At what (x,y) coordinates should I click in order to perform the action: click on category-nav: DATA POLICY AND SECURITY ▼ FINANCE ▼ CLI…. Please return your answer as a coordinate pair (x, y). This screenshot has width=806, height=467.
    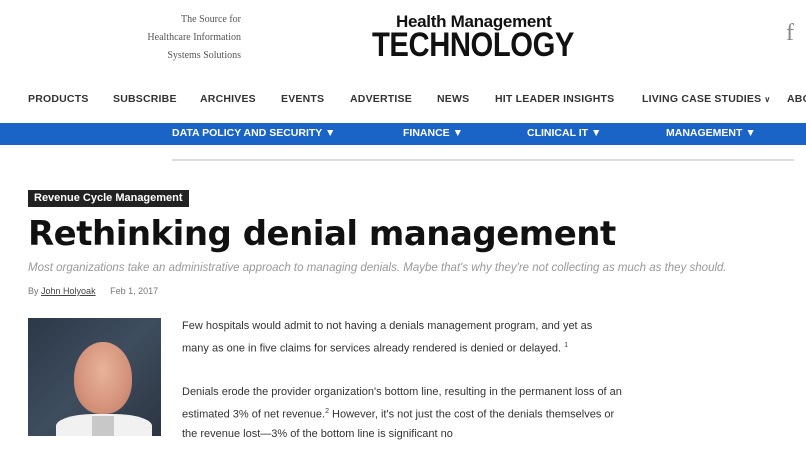
    Looking at the image, I should click on (403, 134).